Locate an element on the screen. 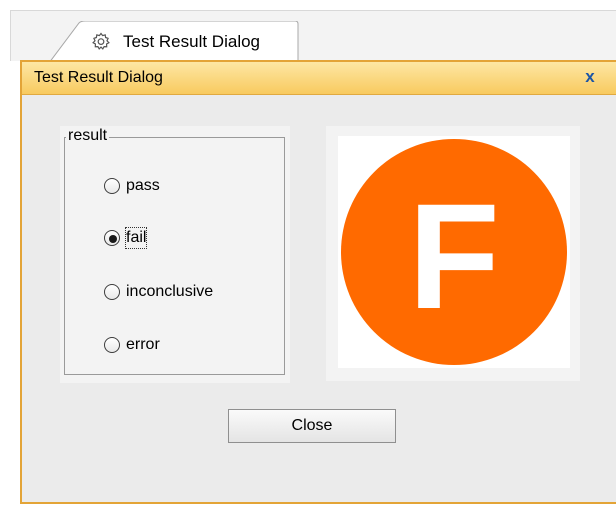  close-icon: x is located at coordinates (590, 77).